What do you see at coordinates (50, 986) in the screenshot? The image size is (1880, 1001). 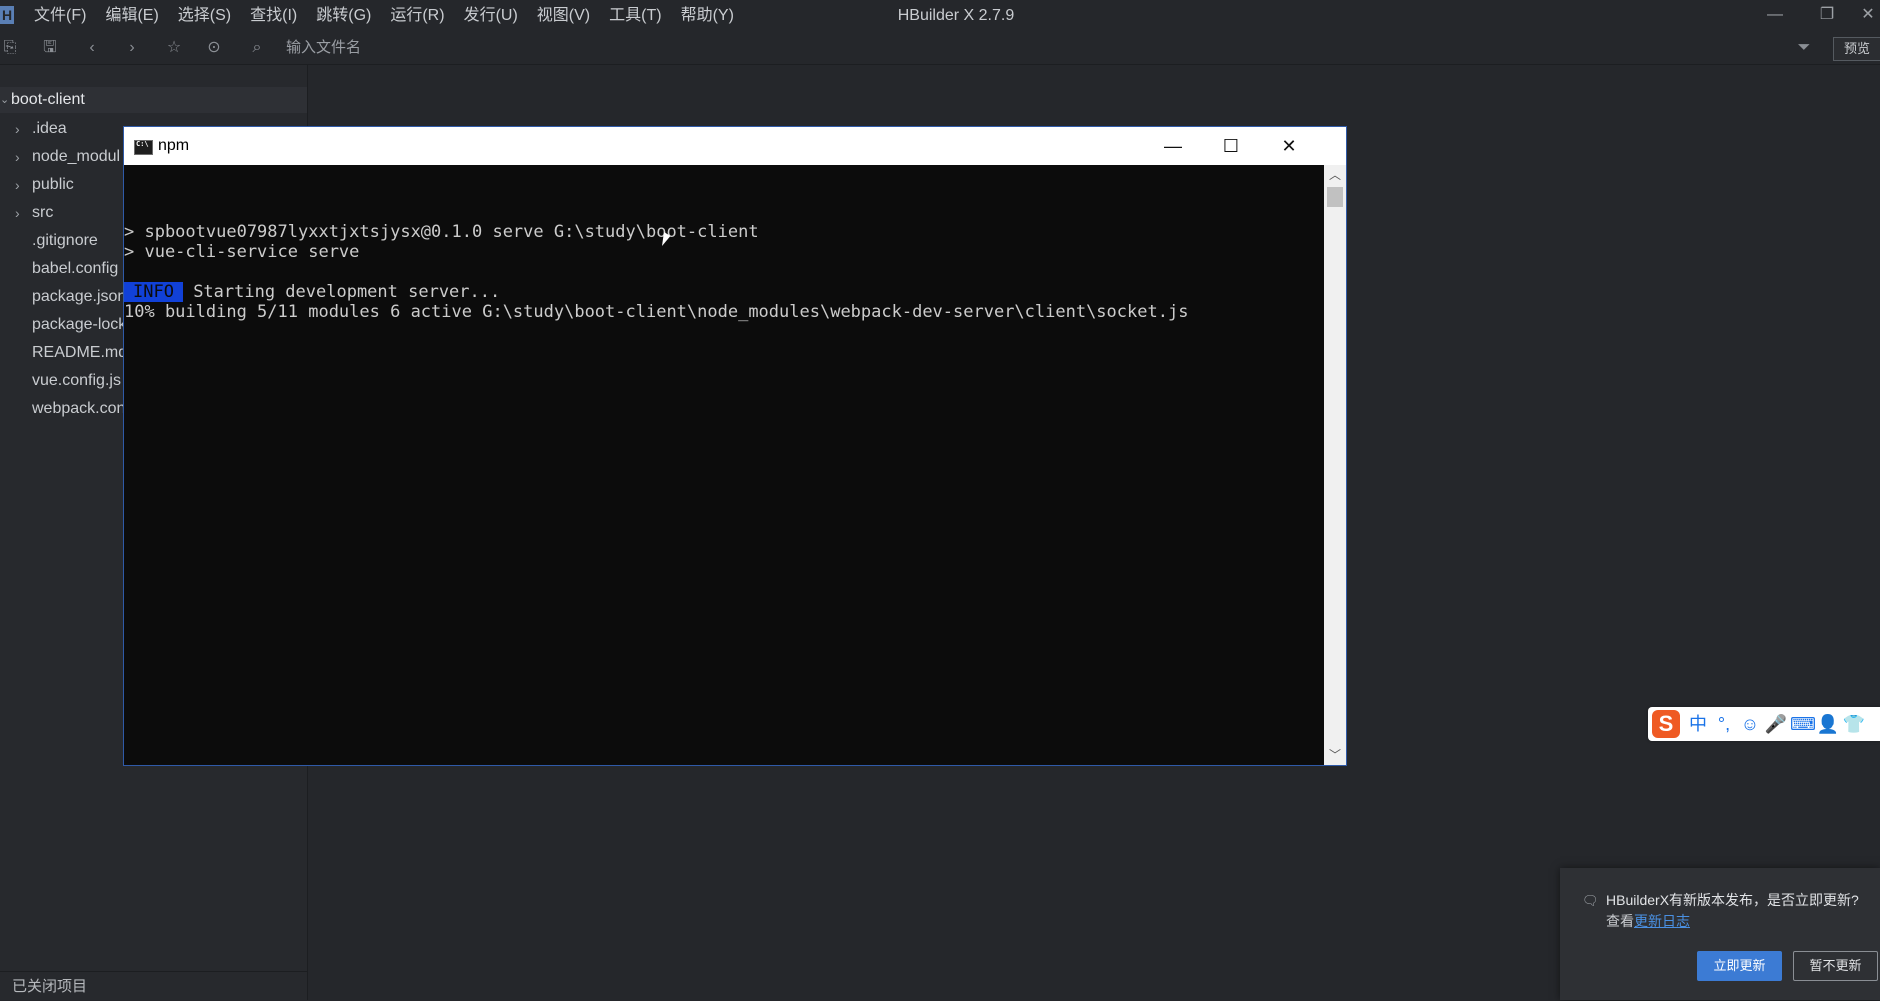 I see `closed-projects-label: 已关闭项目` at bounding box center [50, 986].